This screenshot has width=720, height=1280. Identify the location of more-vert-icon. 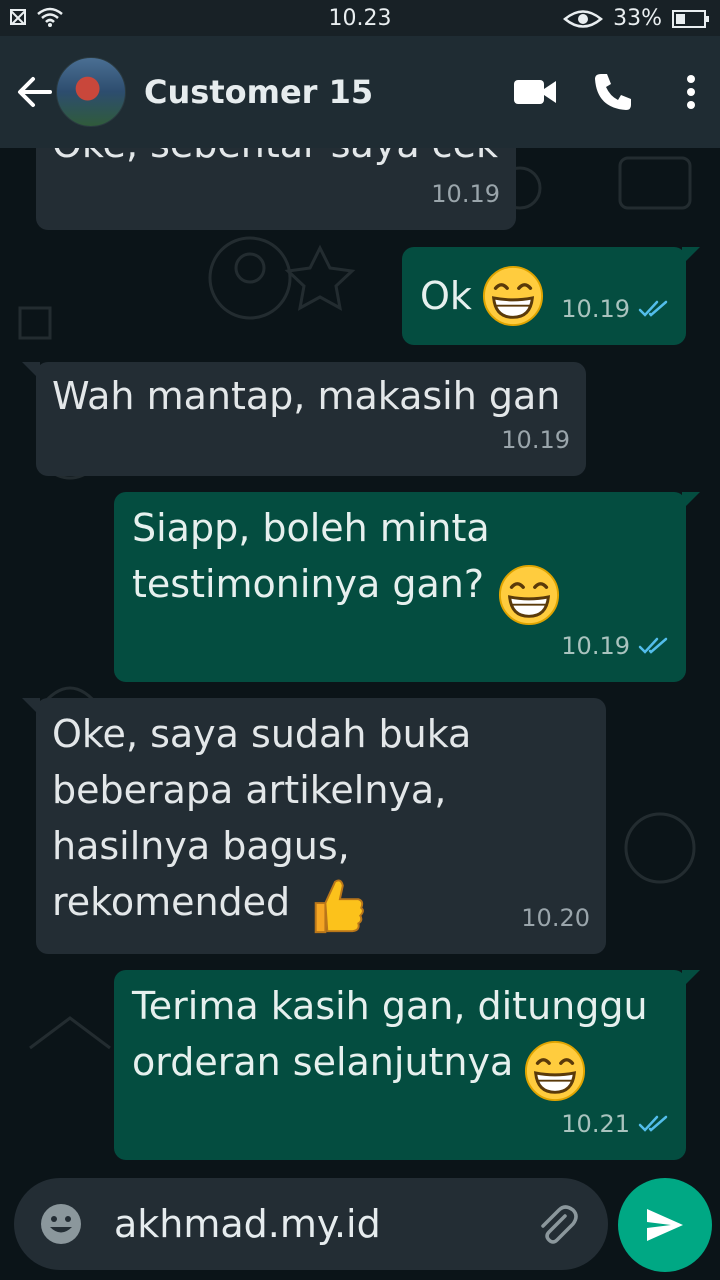
(691, 92).